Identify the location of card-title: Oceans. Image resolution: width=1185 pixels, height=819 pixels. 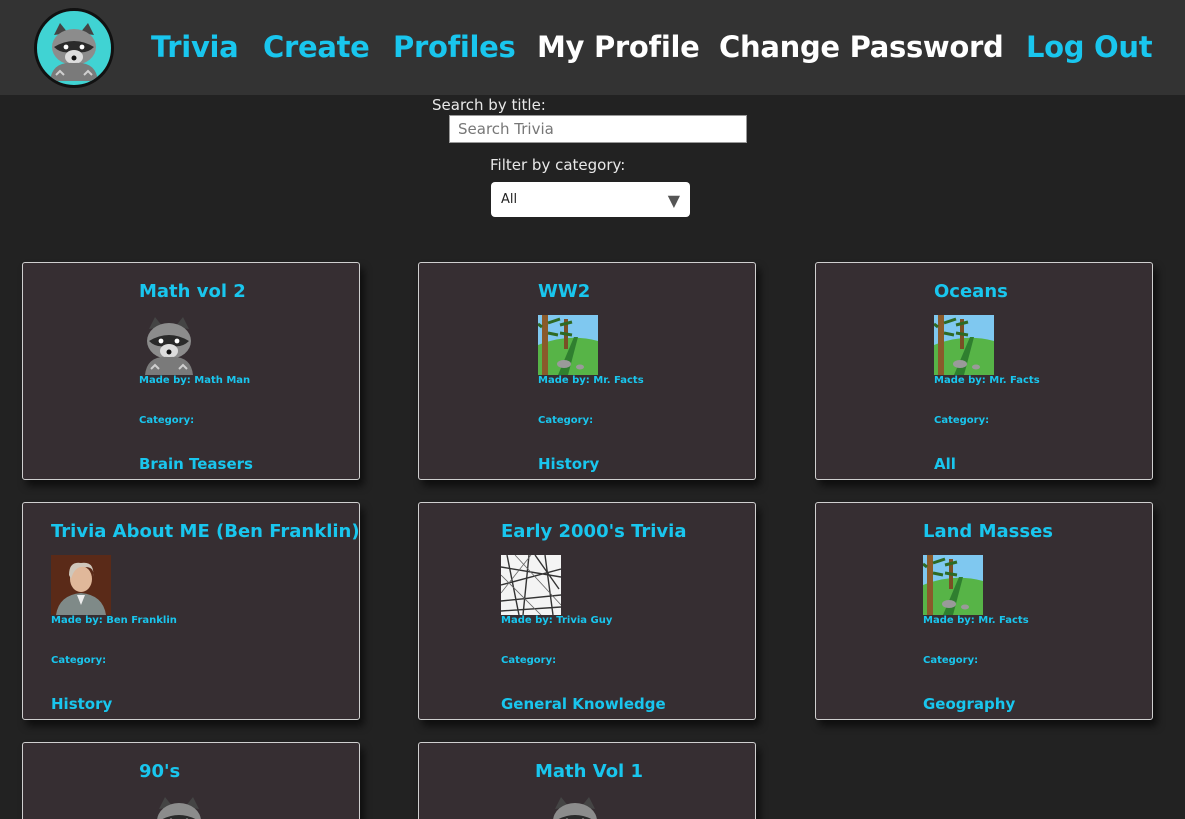
(971, 291).